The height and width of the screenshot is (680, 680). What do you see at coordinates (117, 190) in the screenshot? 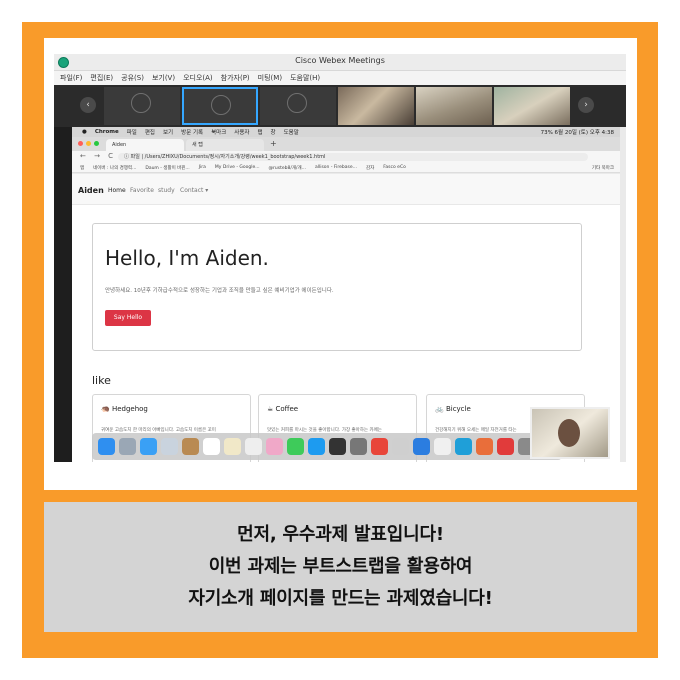
I see `nav-home: Home` at bounding box center [117, 190].